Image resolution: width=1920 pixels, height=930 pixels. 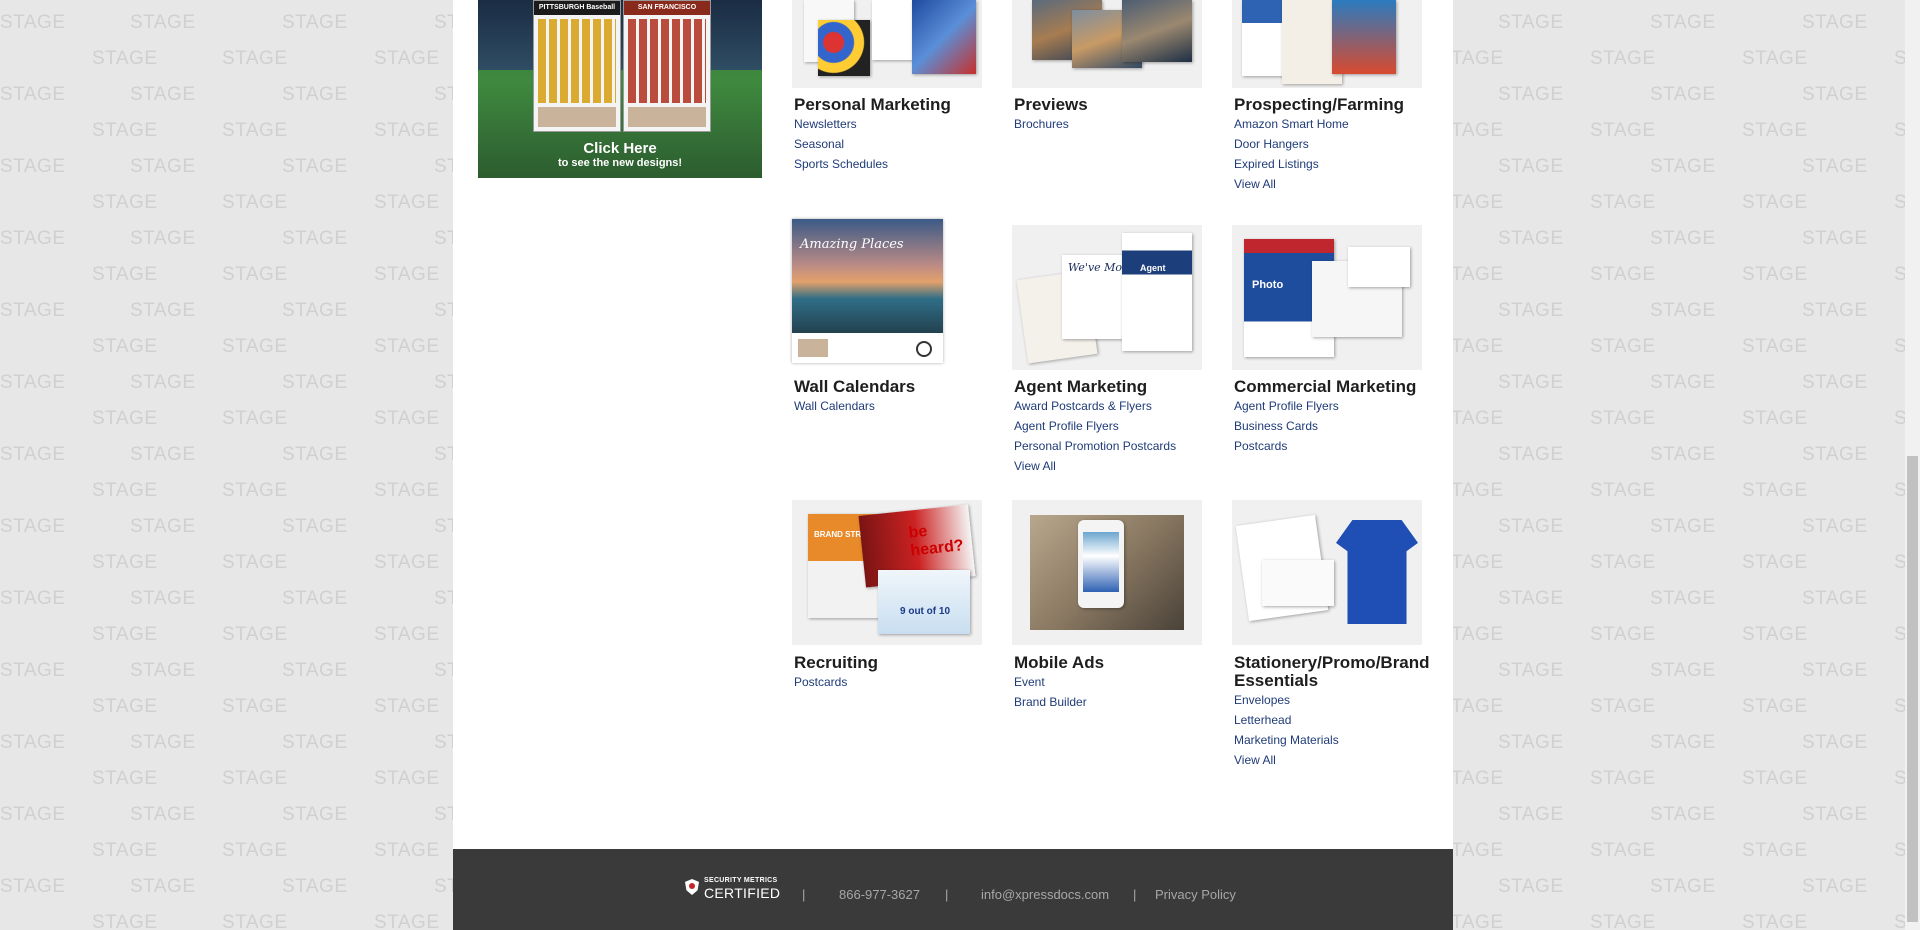 I want to click on link-door-hangers: Door Hangers, so click(x=1271, y=144).